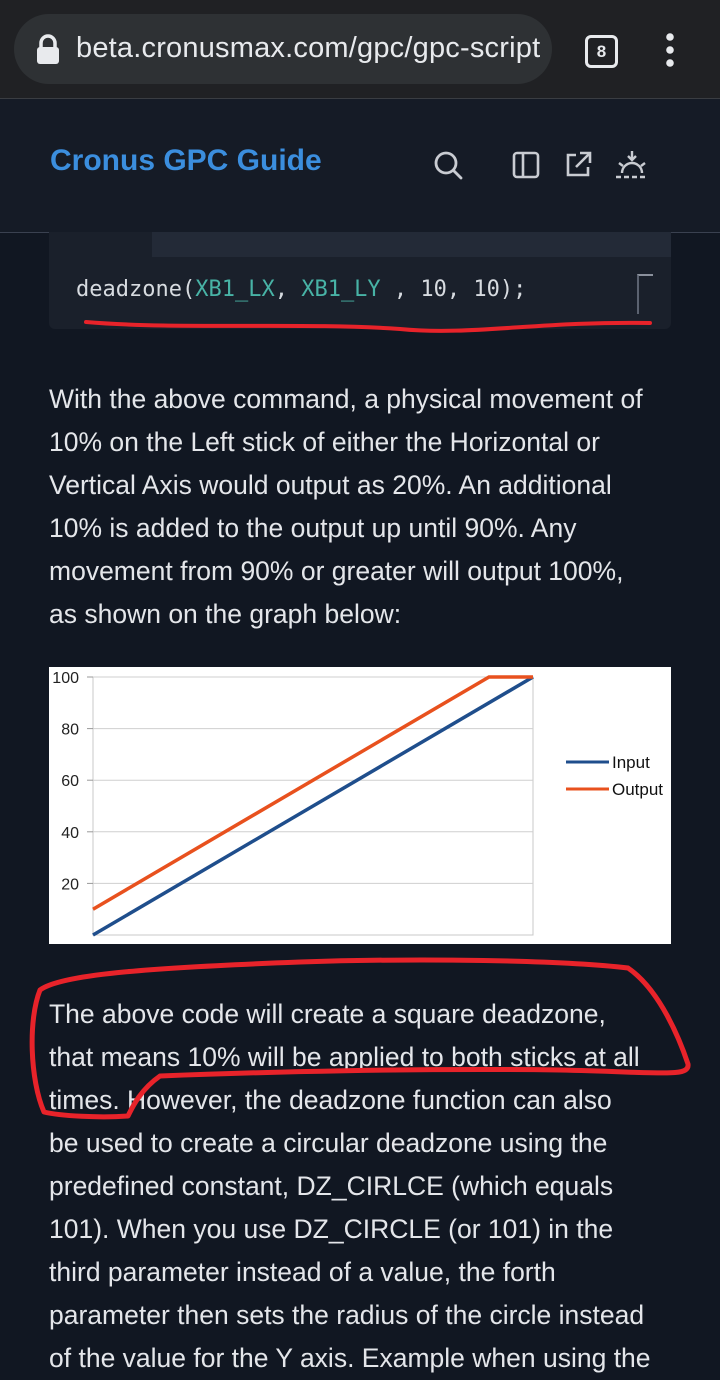 This screenshot has width=720, height=1380. I want to click on theme-icon, so click(632, 165).